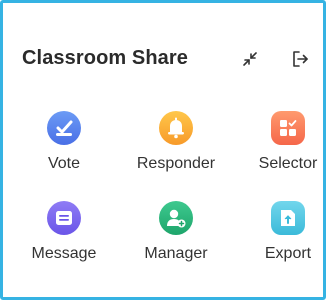 The width and height of the screenshot is (326, 300). I want to click on manager-icon, so click(176, 218).